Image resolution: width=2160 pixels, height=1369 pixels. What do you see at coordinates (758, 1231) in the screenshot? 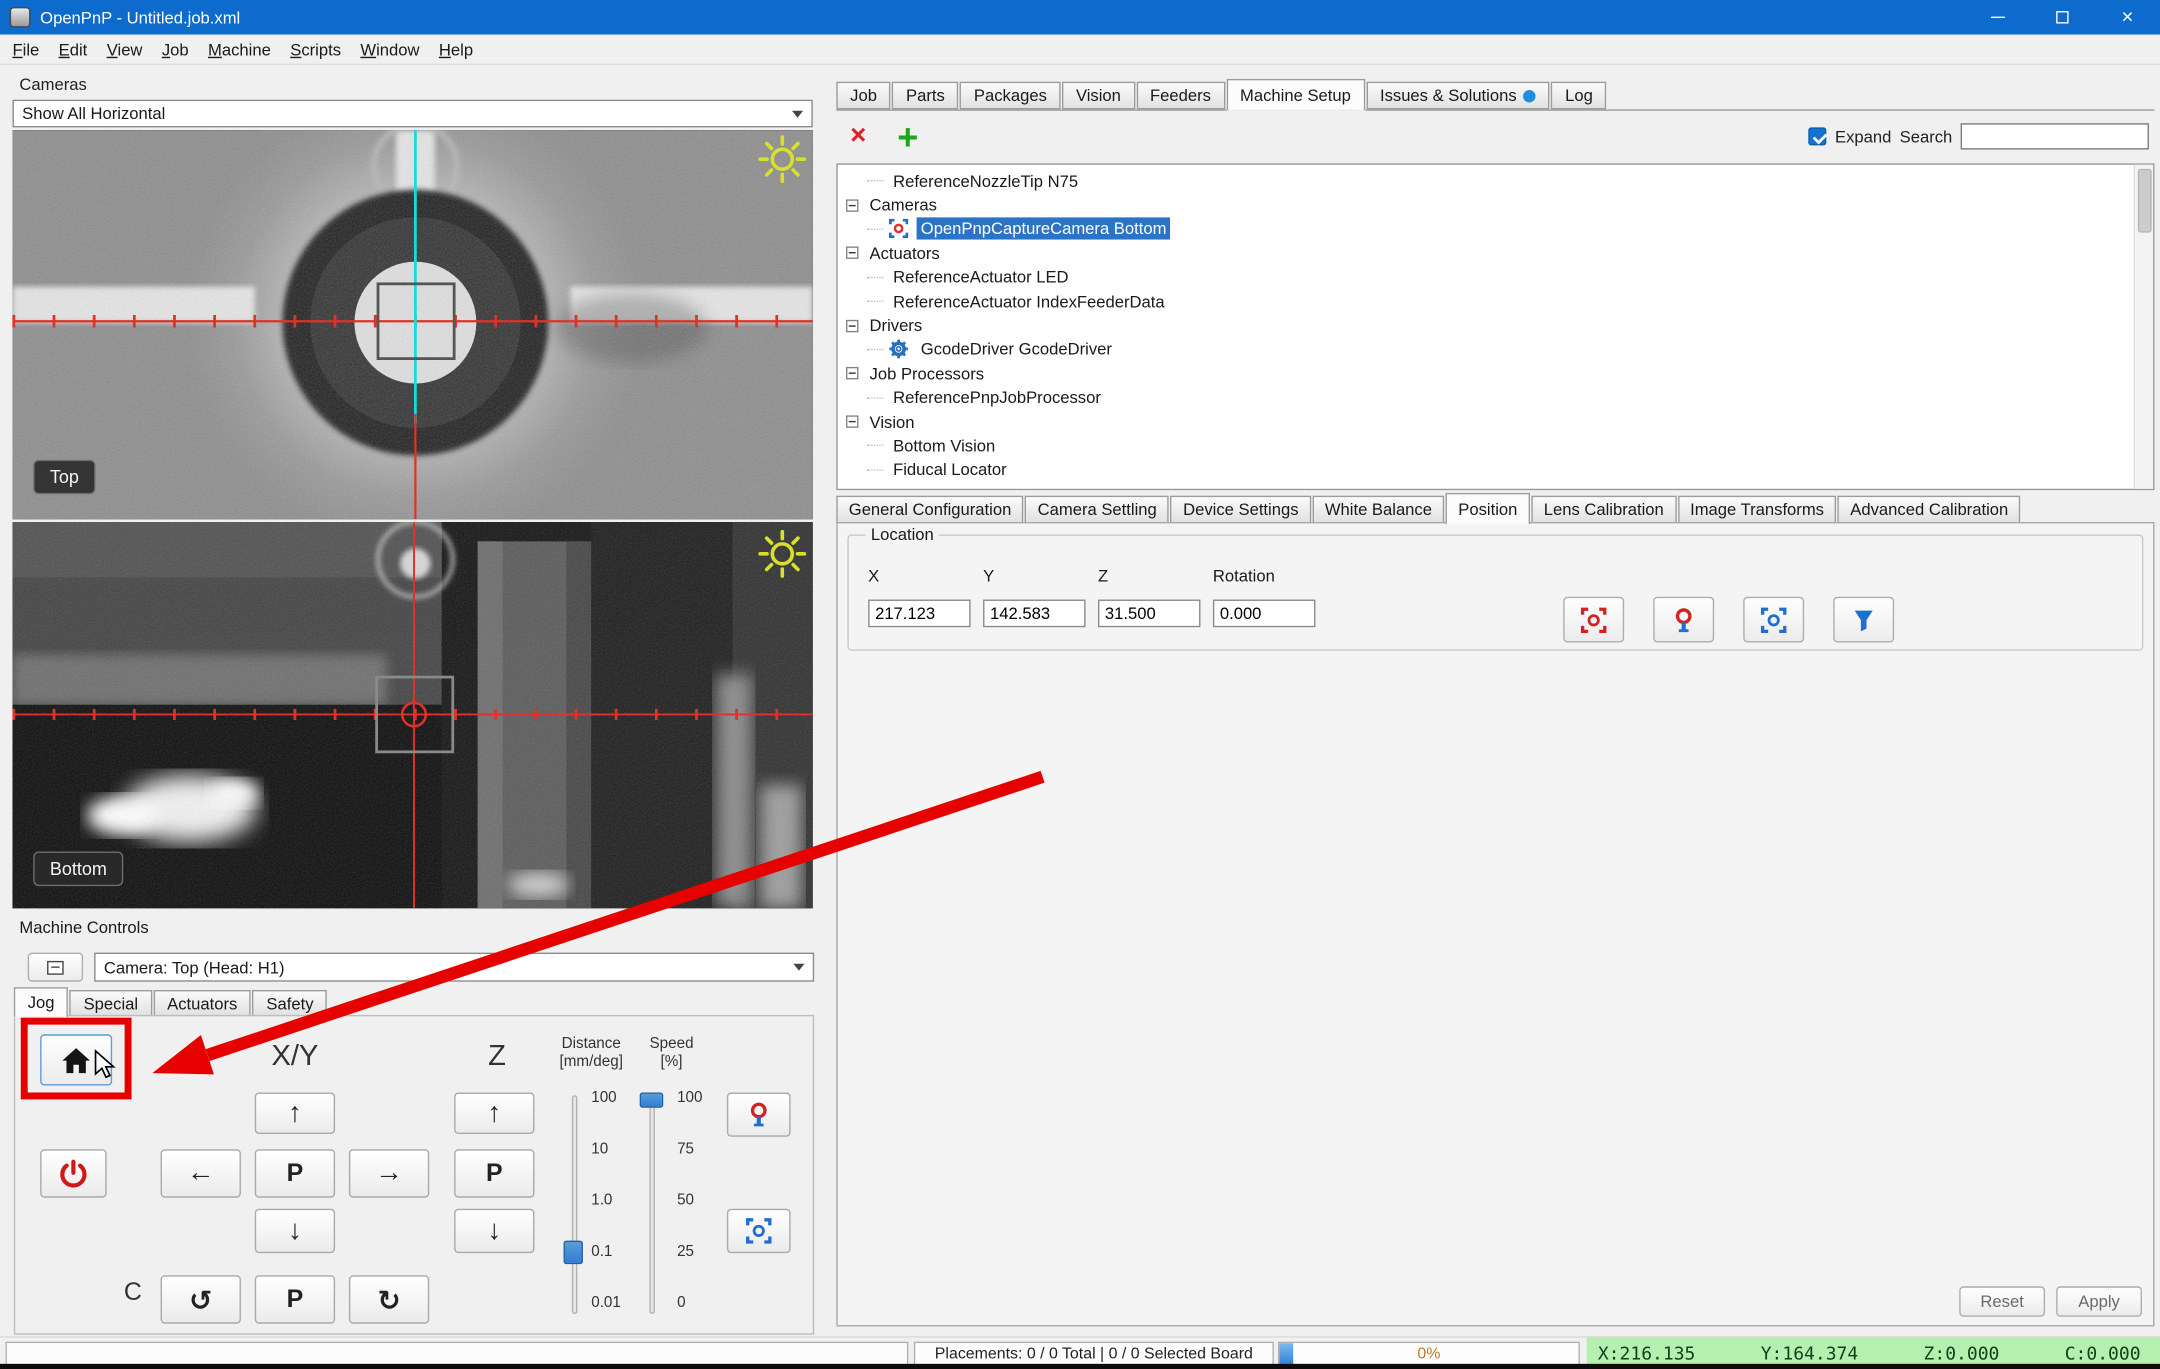
I see `move-camera-button` at bounding box center [758, 1231].